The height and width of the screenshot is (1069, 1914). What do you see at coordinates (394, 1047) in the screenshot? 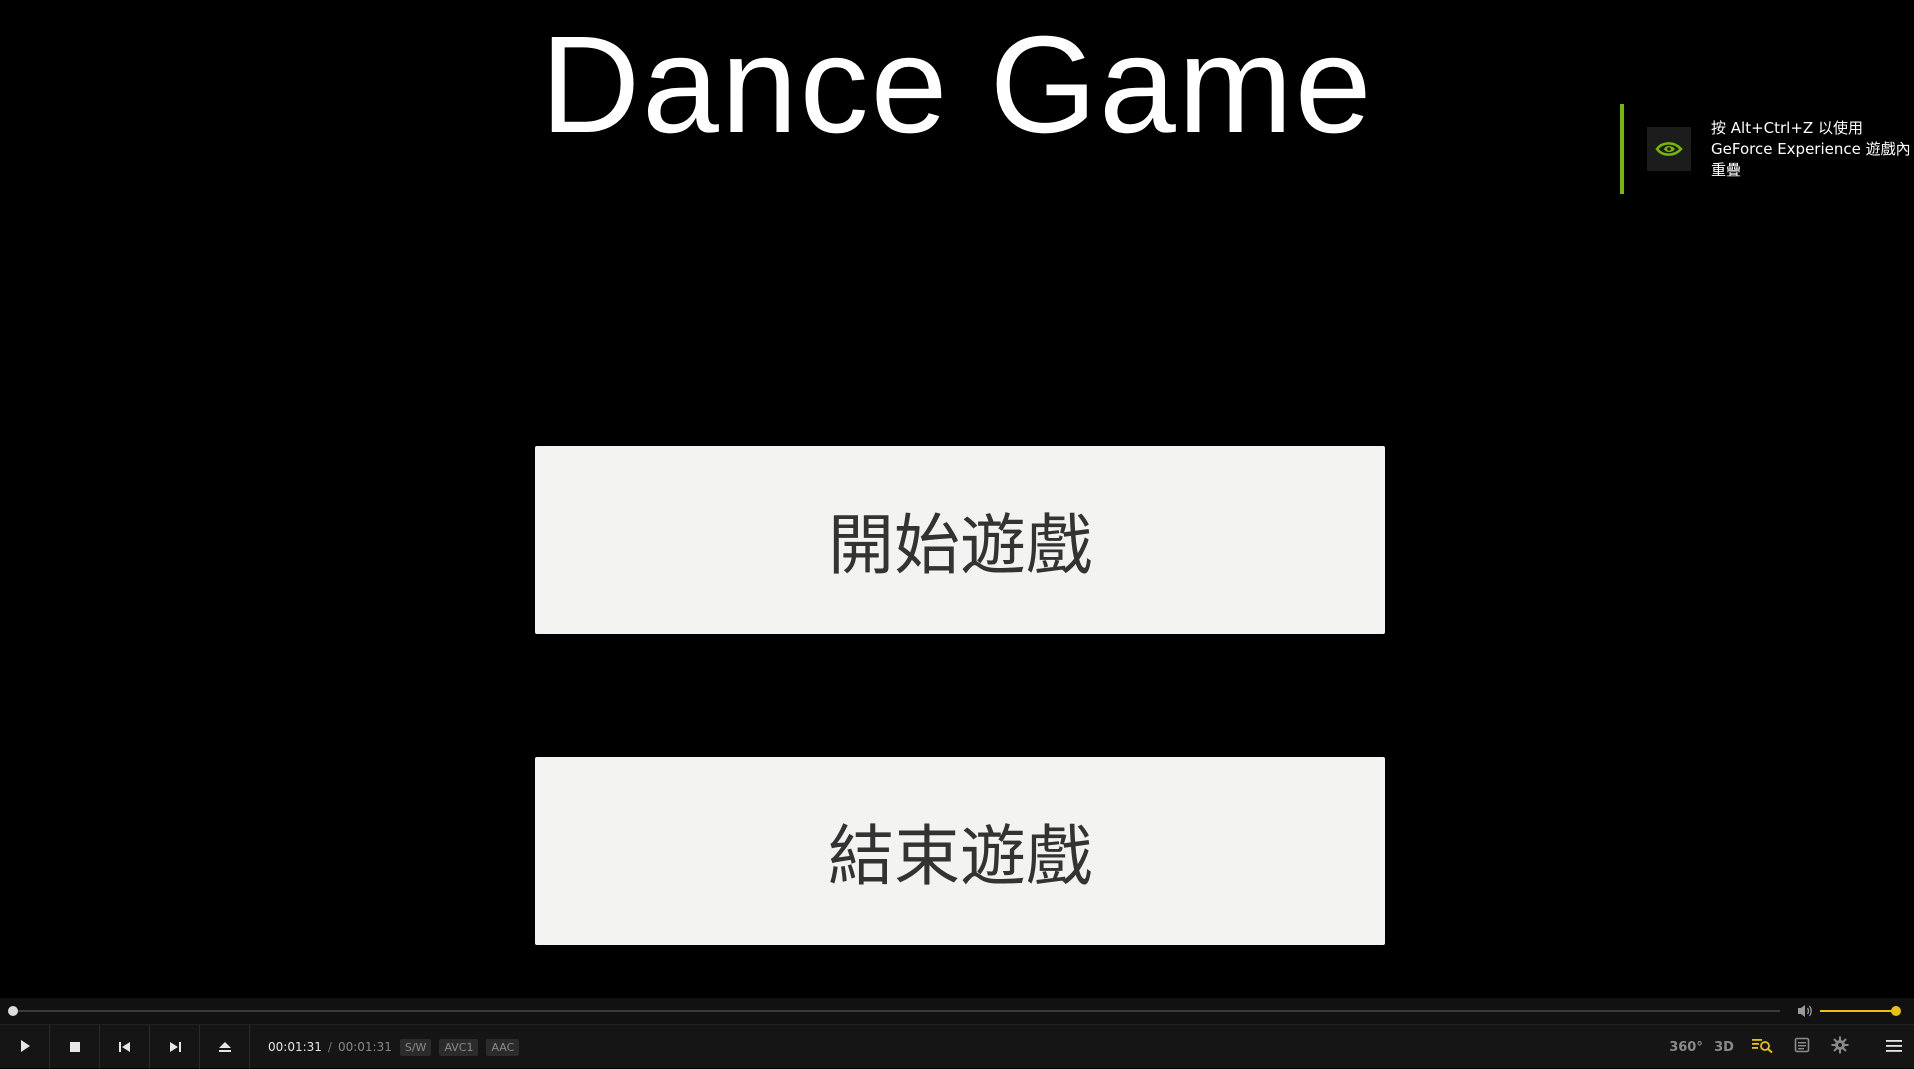
I see `time-display: 00:01:31 / 00:01:31 S/W AVC1 AAC` at bounding box center [394, 1047].